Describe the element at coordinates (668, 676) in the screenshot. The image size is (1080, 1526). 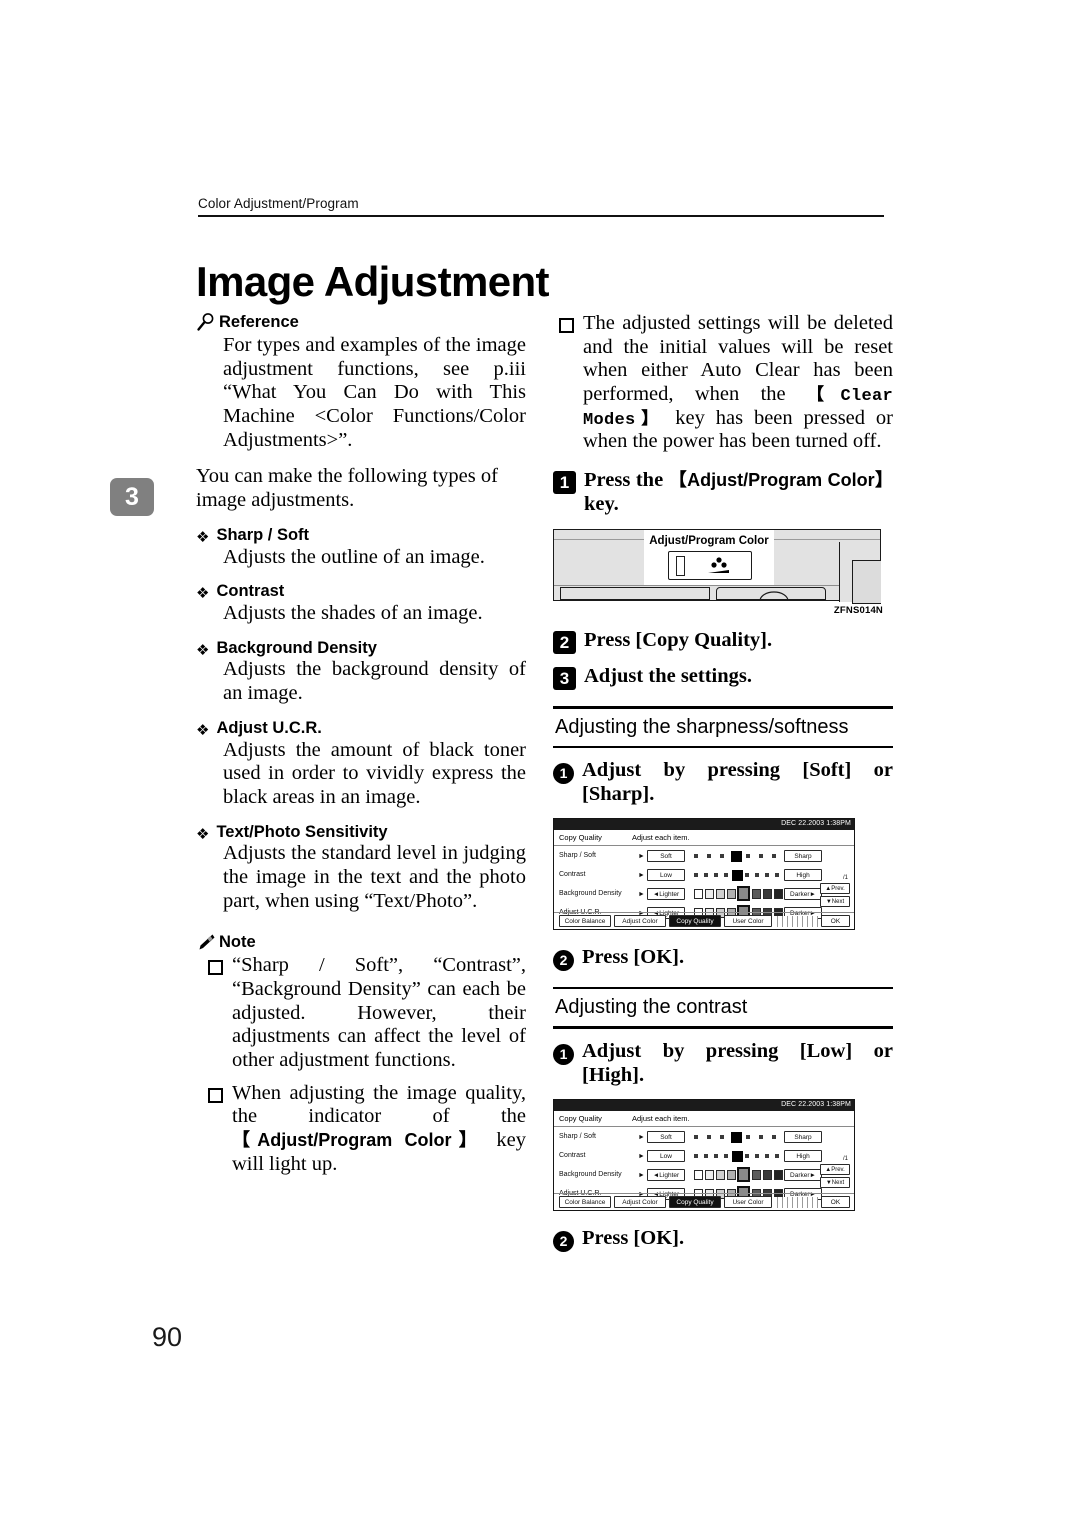
I see `step-text: Adjust the settings.` at that location.